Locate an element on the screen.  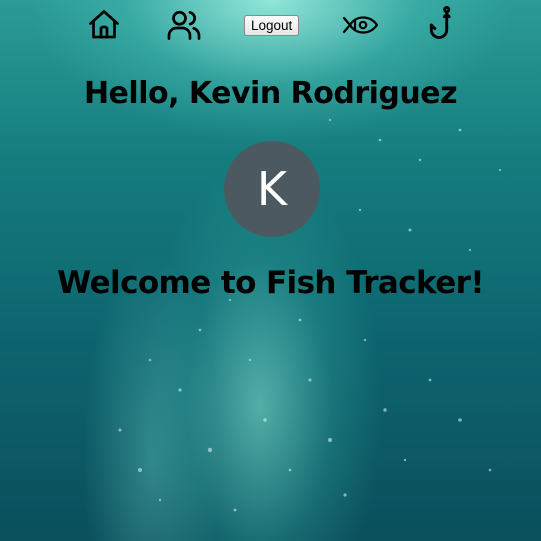
nav-fishing-button is located at coordinates (442, 25).